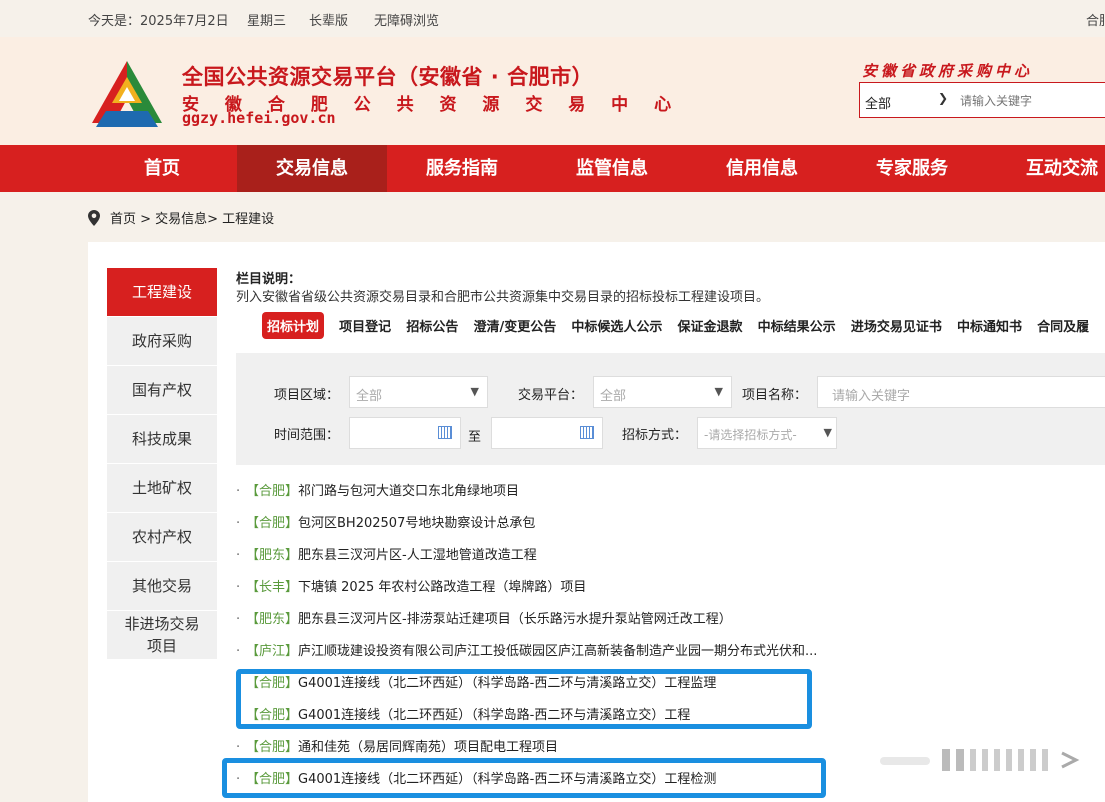 The height and width of the screenshot is (802, 1105). I want to click on top-bar: 今天是：2025年7月2日 星期三 长辈版 无障碍浏览 合肥, so click(552, 18).